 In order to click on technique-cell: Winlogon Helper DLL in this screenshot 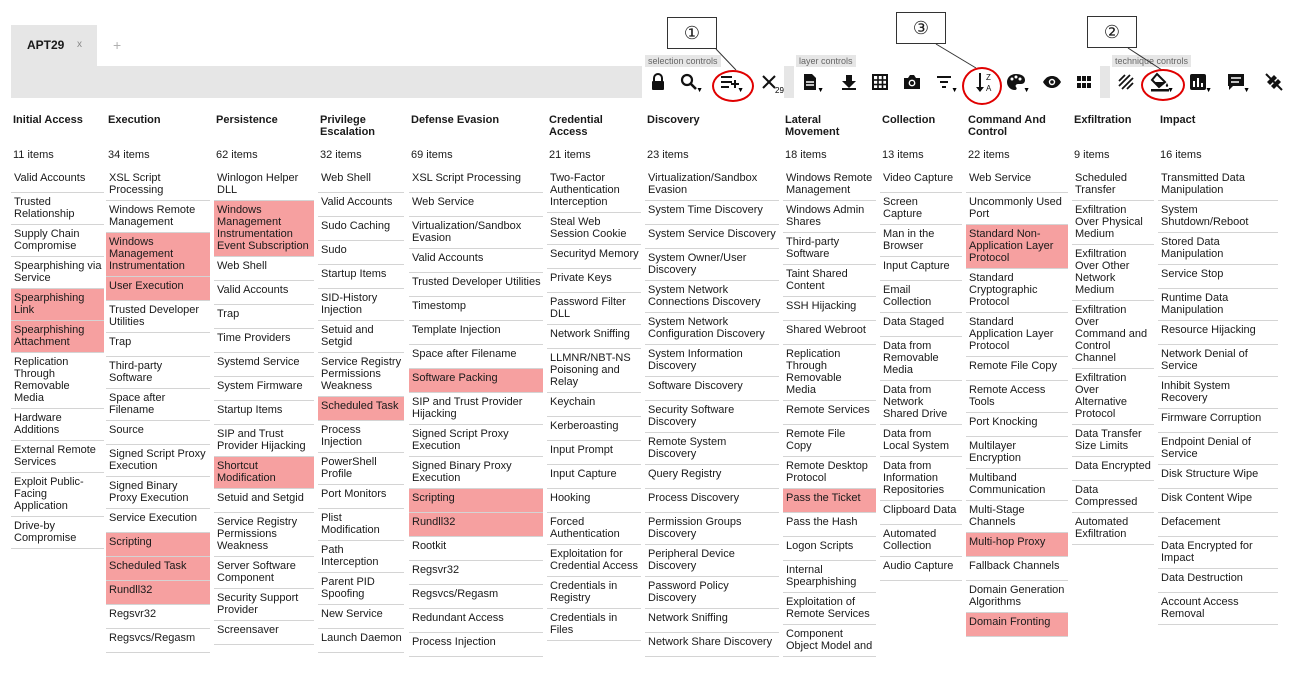, I will do `click(264, 185)`.